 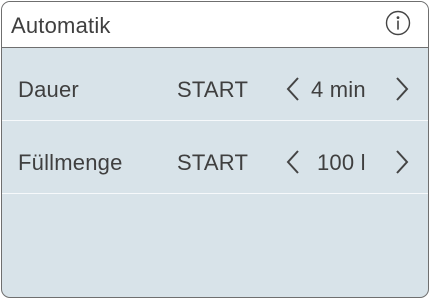 I want to click on setting-value: 4 min, so click(x=338, y=89).